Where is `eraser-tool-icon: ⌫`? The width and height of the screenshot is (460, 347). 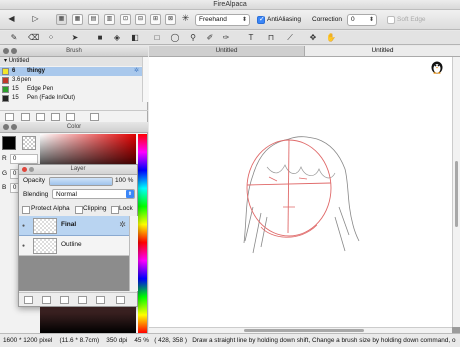
eraser-tool-icon: ⌫ is located at coordinates (33, 38).